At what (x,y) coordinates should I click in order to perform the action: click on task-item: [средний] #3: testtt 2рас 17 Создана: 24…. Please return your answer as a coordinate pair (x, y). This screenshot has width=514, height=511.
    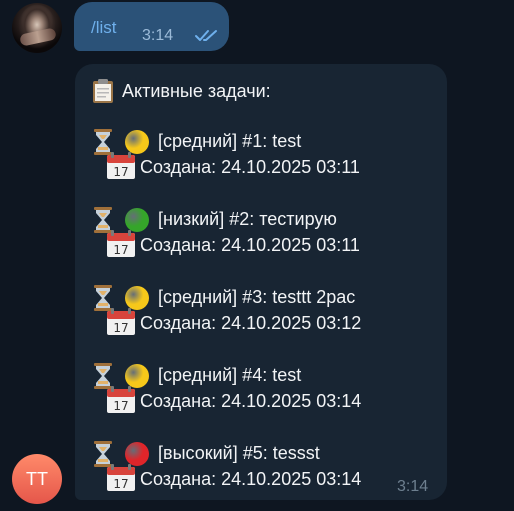
    Looking at the image, I should click on (262, 307).